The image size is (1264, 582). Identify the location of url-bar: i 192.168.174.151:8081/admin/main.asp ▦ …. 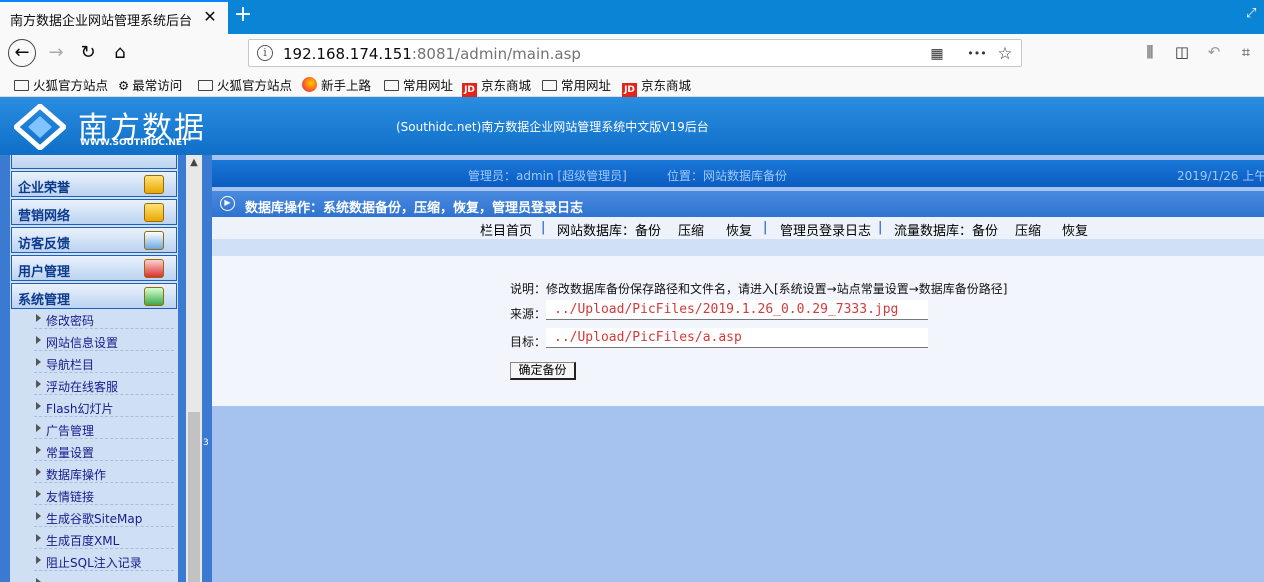
(635, 53).